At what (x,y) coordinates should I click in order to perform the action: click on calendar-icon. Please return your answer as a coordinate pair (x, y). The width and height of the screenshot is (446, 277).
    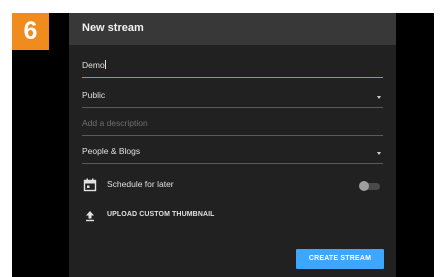
    Looking at the image, I should click on (90, 185).